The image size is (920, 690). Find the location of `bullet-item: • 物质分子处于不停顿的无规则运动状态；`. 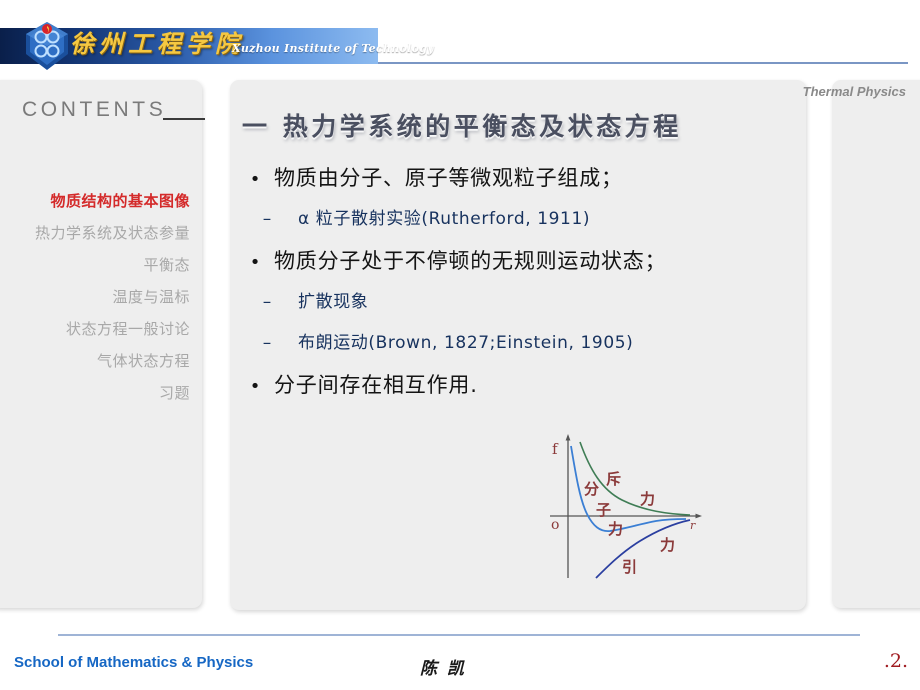

bullet-item: • 物质分子处于不停顿的无规则运动状态； is located at coordinates (516, 260).